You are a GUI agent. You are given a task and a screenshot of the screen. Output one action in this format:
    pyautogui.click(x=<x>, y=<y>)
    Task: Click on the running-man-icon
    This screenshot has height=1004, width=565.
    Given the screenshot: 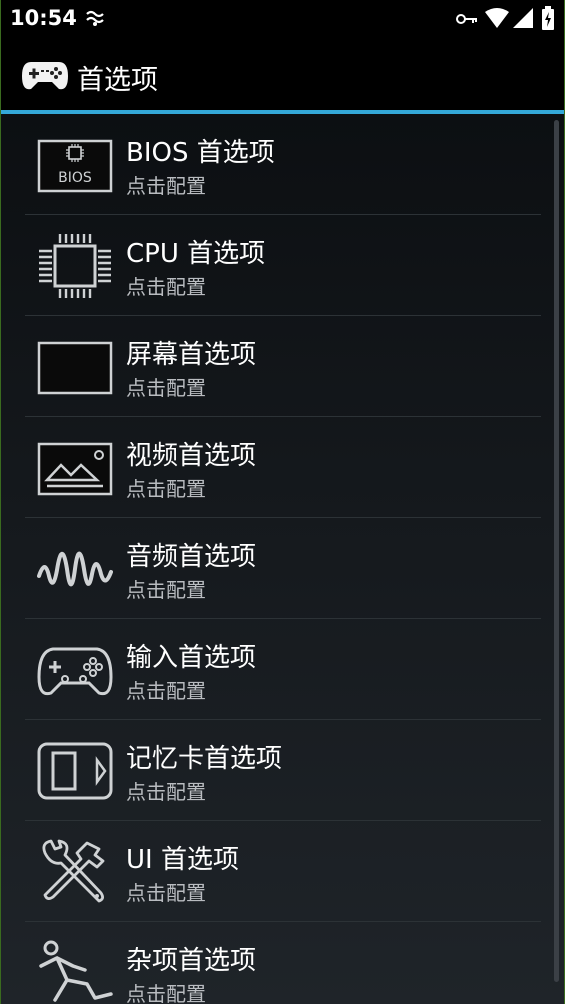 What is the action you would take?
    pyautogui.click(x=76, y=971)
    